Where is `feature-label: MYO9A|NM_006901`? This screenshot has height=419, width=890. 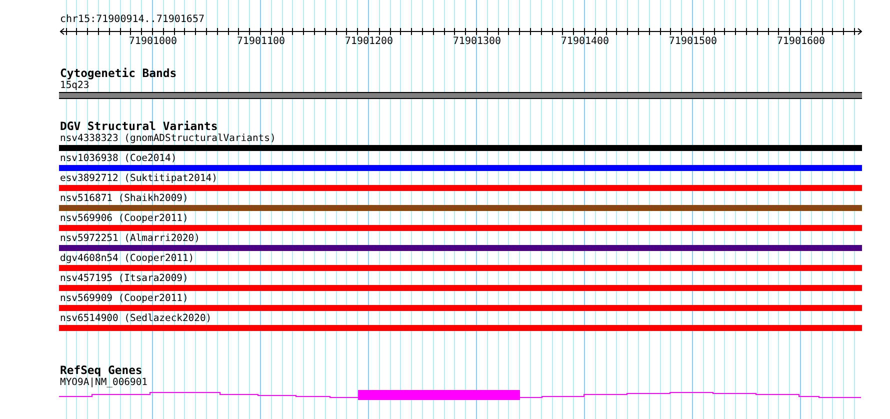 feature-label: MYO9A|NM_006901 is located at coordinates (104, 383).